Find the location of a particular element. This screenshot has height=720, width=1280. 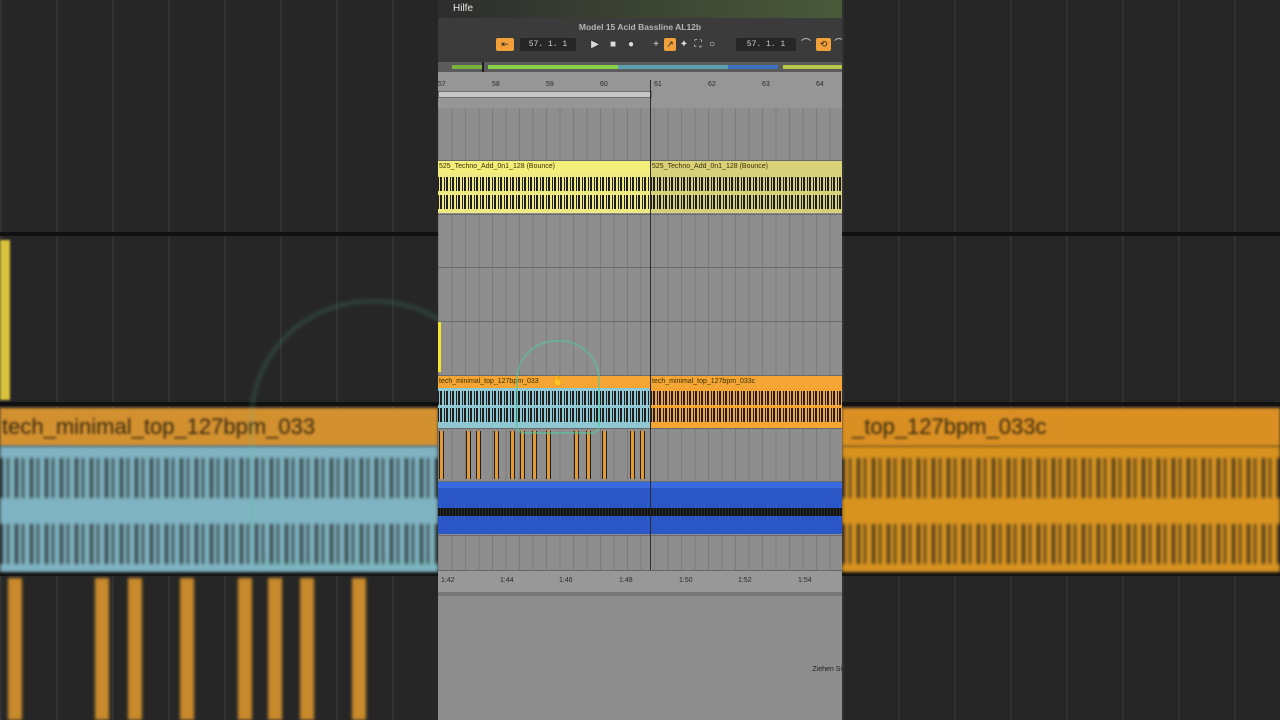

reenable-automation-button: ✦ is located at coordinates (684, 44).